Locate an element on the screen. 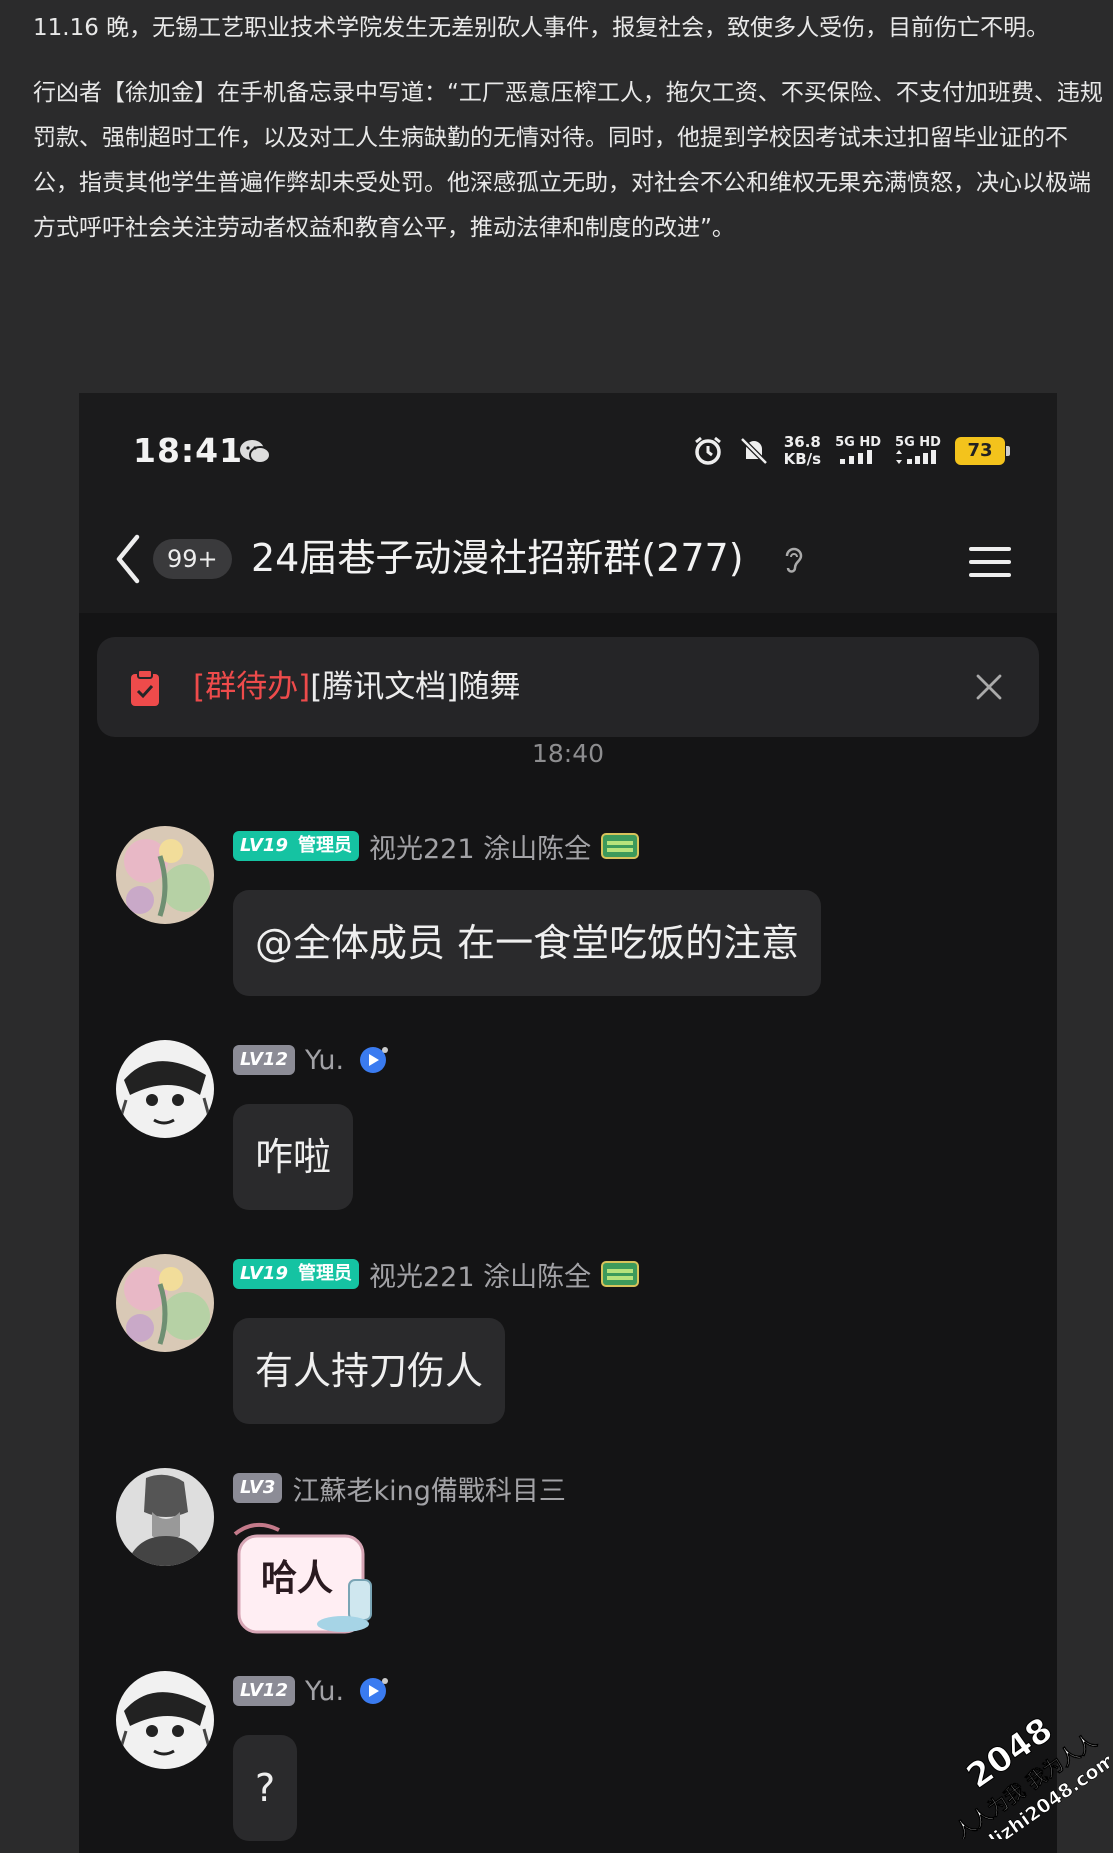 Image resolution: width=1113 pixels, height=1853 pixels. todo-text: [群待办][腾讯文档]随舞 is located at coordinates (356, 687).